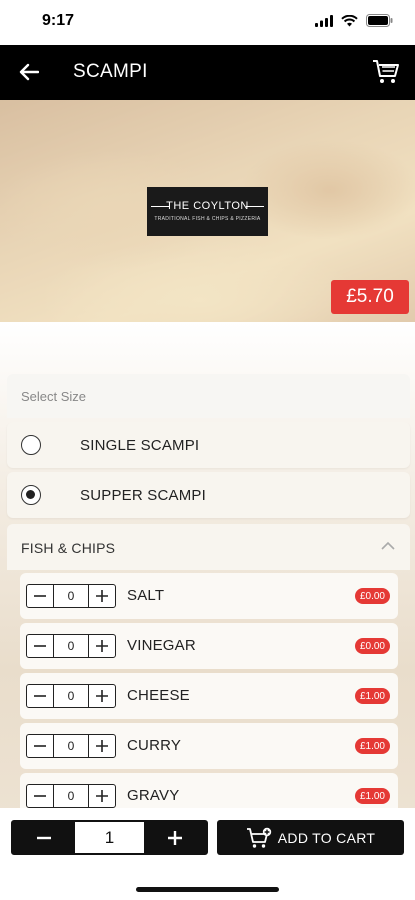 The height and width of the screenshot is (900, 415). I want to click on price-badge: £5.70, so click(370, 297).